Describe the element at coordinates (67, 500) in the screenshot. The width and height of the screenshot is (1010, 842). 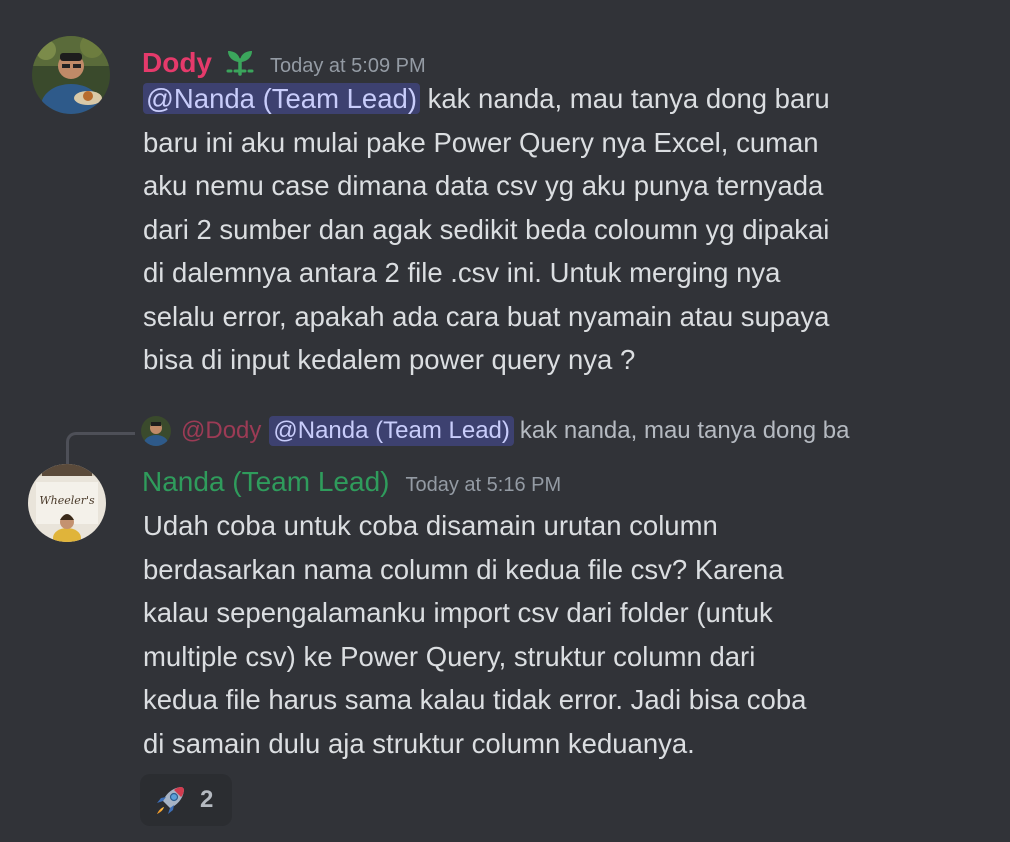
I see `avatar-sign-text: Wheeler's` at that location.